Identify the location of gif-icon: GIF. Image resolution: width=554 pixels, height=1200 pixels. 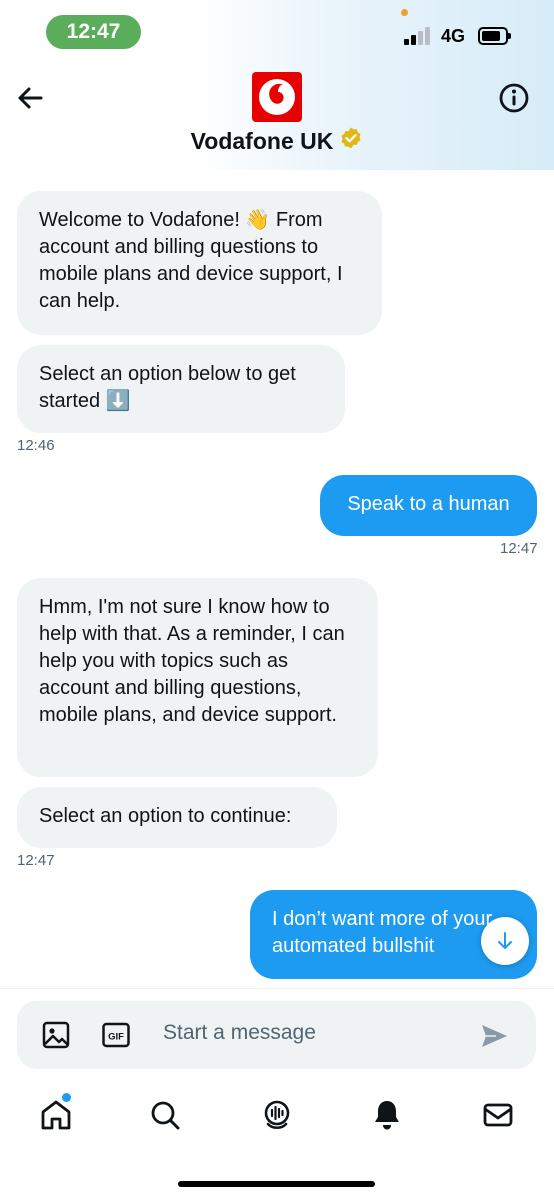
(116, 1037).